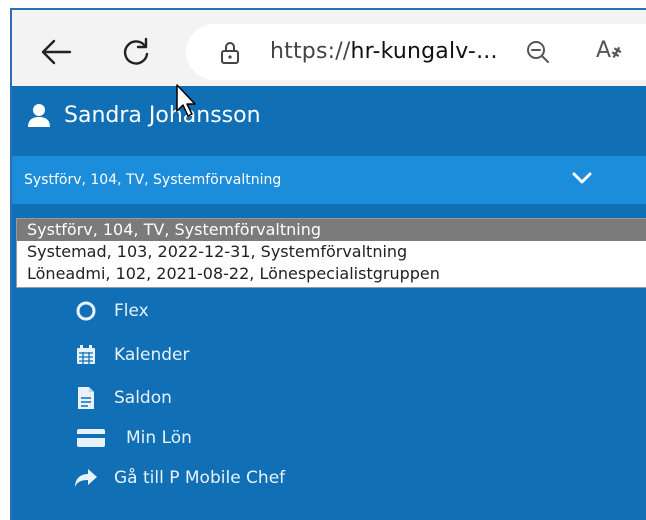  Describe the element at coordinates (143, 398) in the screenshot. I see `menu-item-label: Saldon` at that location.